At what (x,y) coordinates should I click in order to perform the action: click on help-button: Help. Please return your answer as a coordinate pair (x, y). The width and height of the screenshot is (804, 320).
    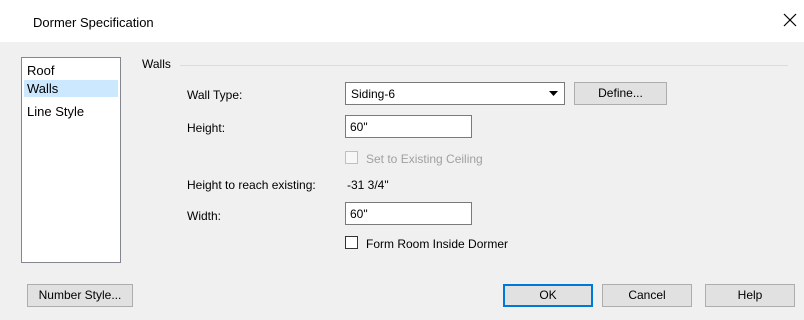
    Looking at the image, I should click on (750, 295).